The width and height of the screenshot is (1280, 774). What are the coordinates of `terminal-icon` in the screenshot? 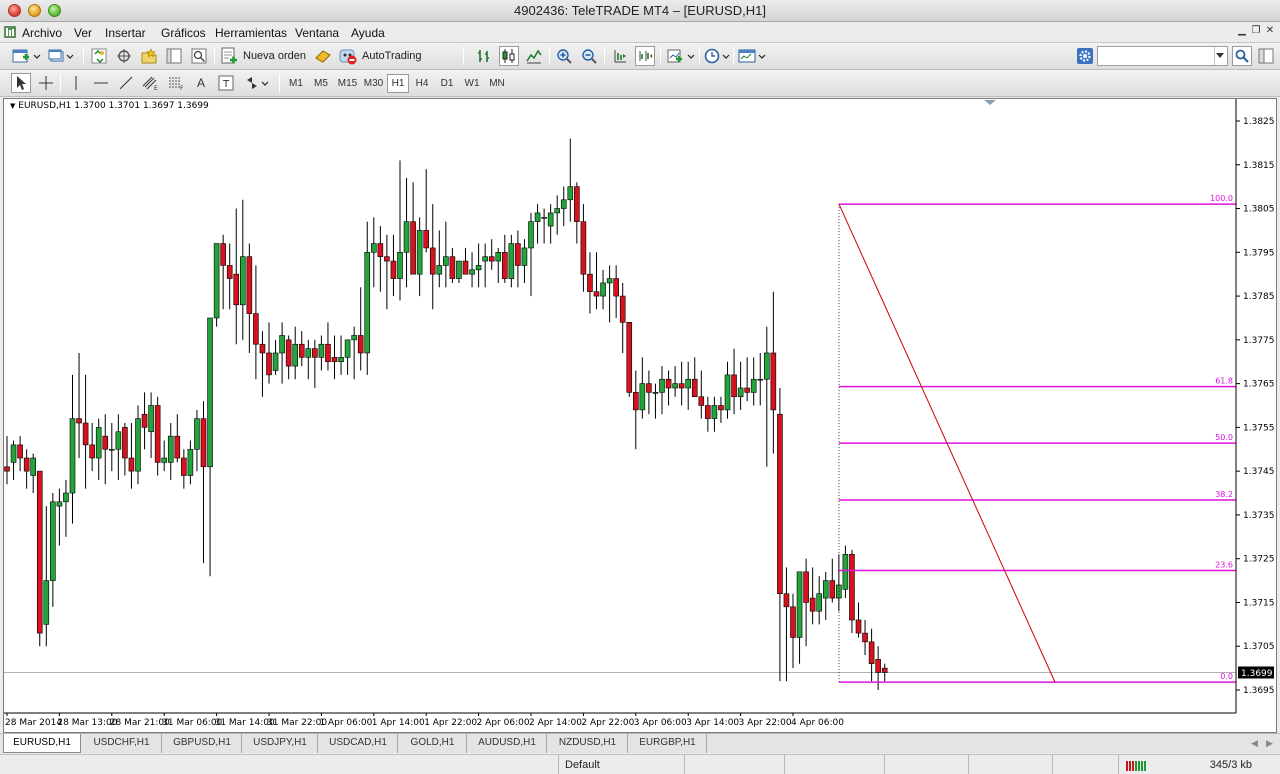 It's located at (174, 56).